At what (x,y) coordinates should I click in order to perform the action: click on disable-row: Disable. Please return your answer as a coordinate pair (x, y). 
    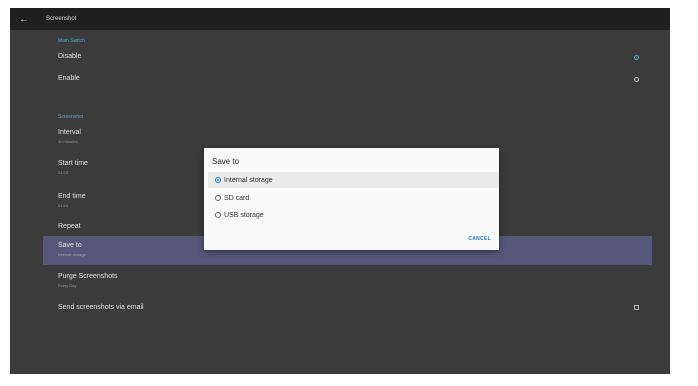
    Looking at the image, I should click on (340, 59).